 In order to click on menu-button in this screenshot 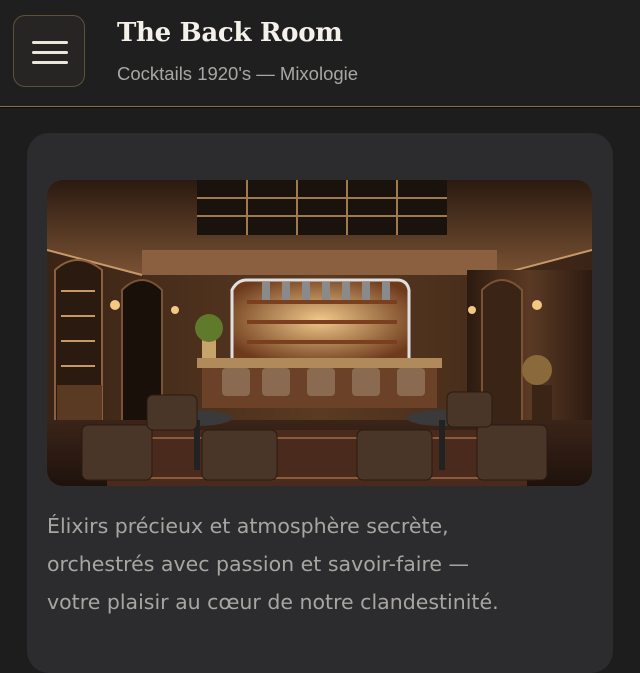, I will do `click(49, 51)`.